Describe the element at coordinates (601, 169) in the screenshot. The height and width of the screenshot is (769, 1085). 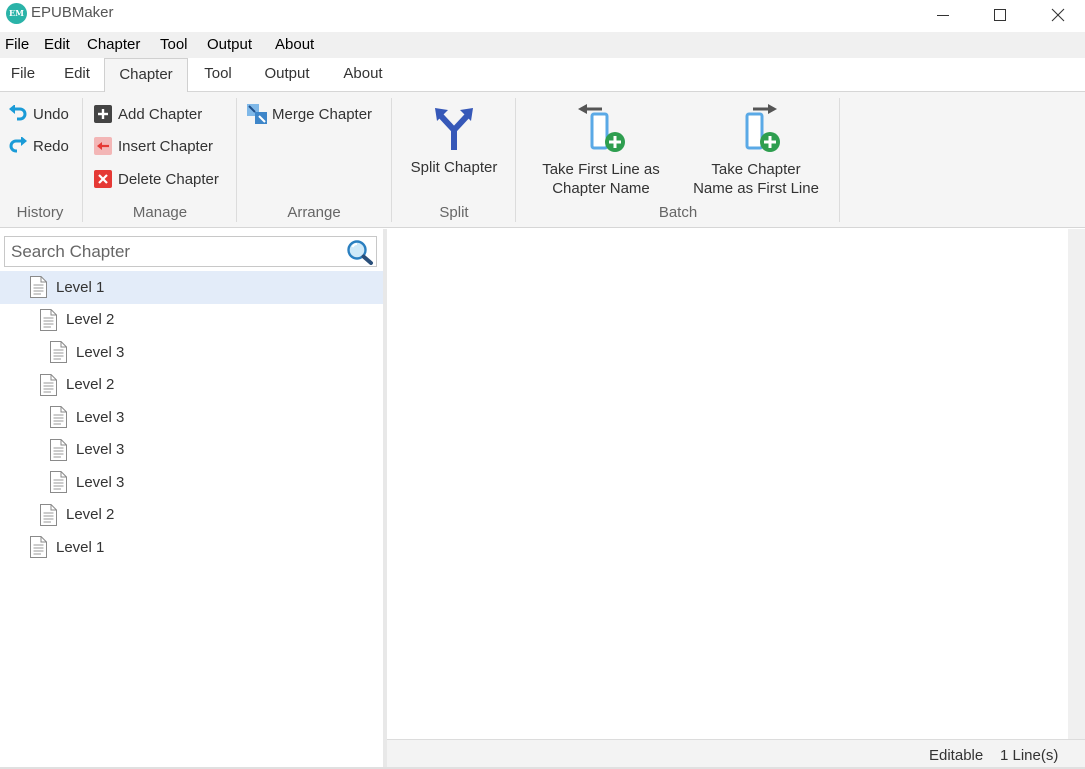
I see `take-first-line-label-1: Take First Line as` at that location.